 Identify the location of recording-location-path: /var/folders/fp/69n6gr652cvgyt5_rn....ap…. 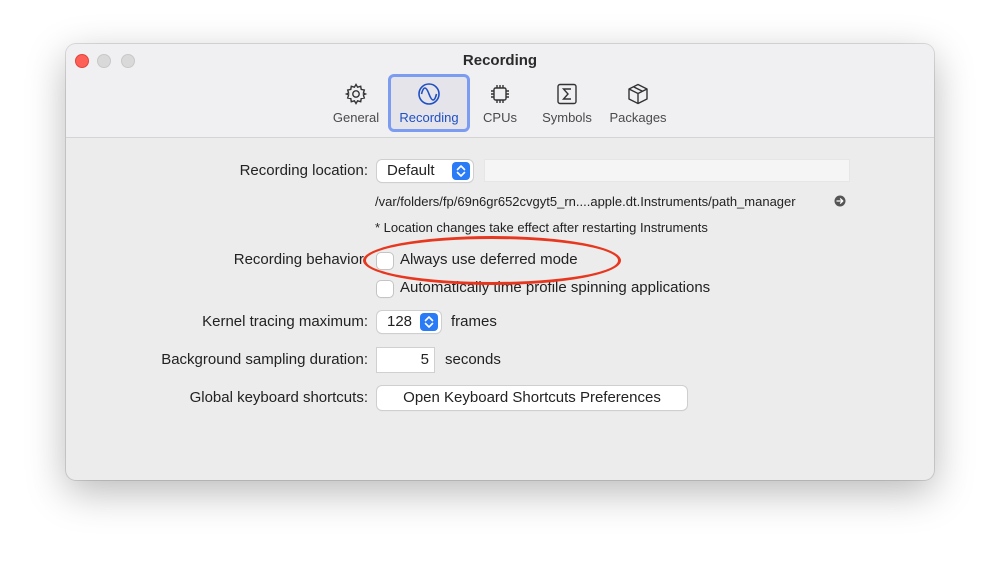
(585, 201).